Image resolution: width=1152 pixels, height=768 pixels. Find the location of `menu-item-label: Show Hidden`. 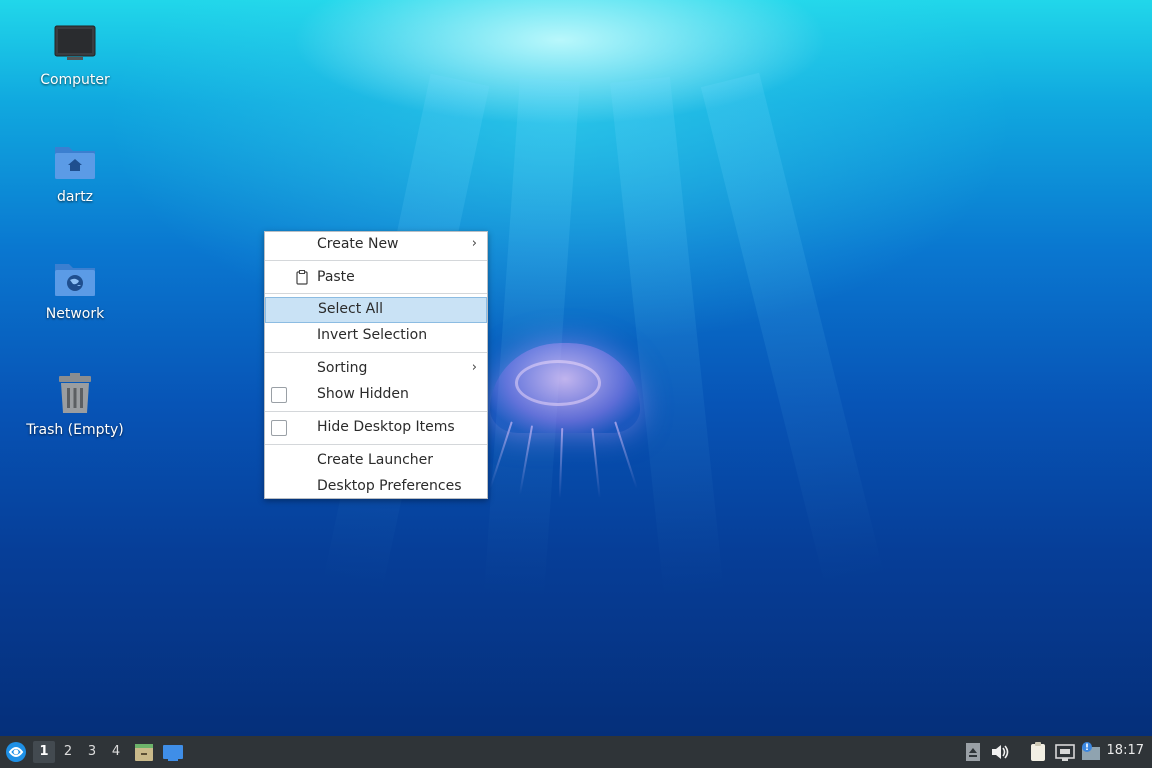

menu-item-label: Show Hidden is located at coordinates (363, 394).